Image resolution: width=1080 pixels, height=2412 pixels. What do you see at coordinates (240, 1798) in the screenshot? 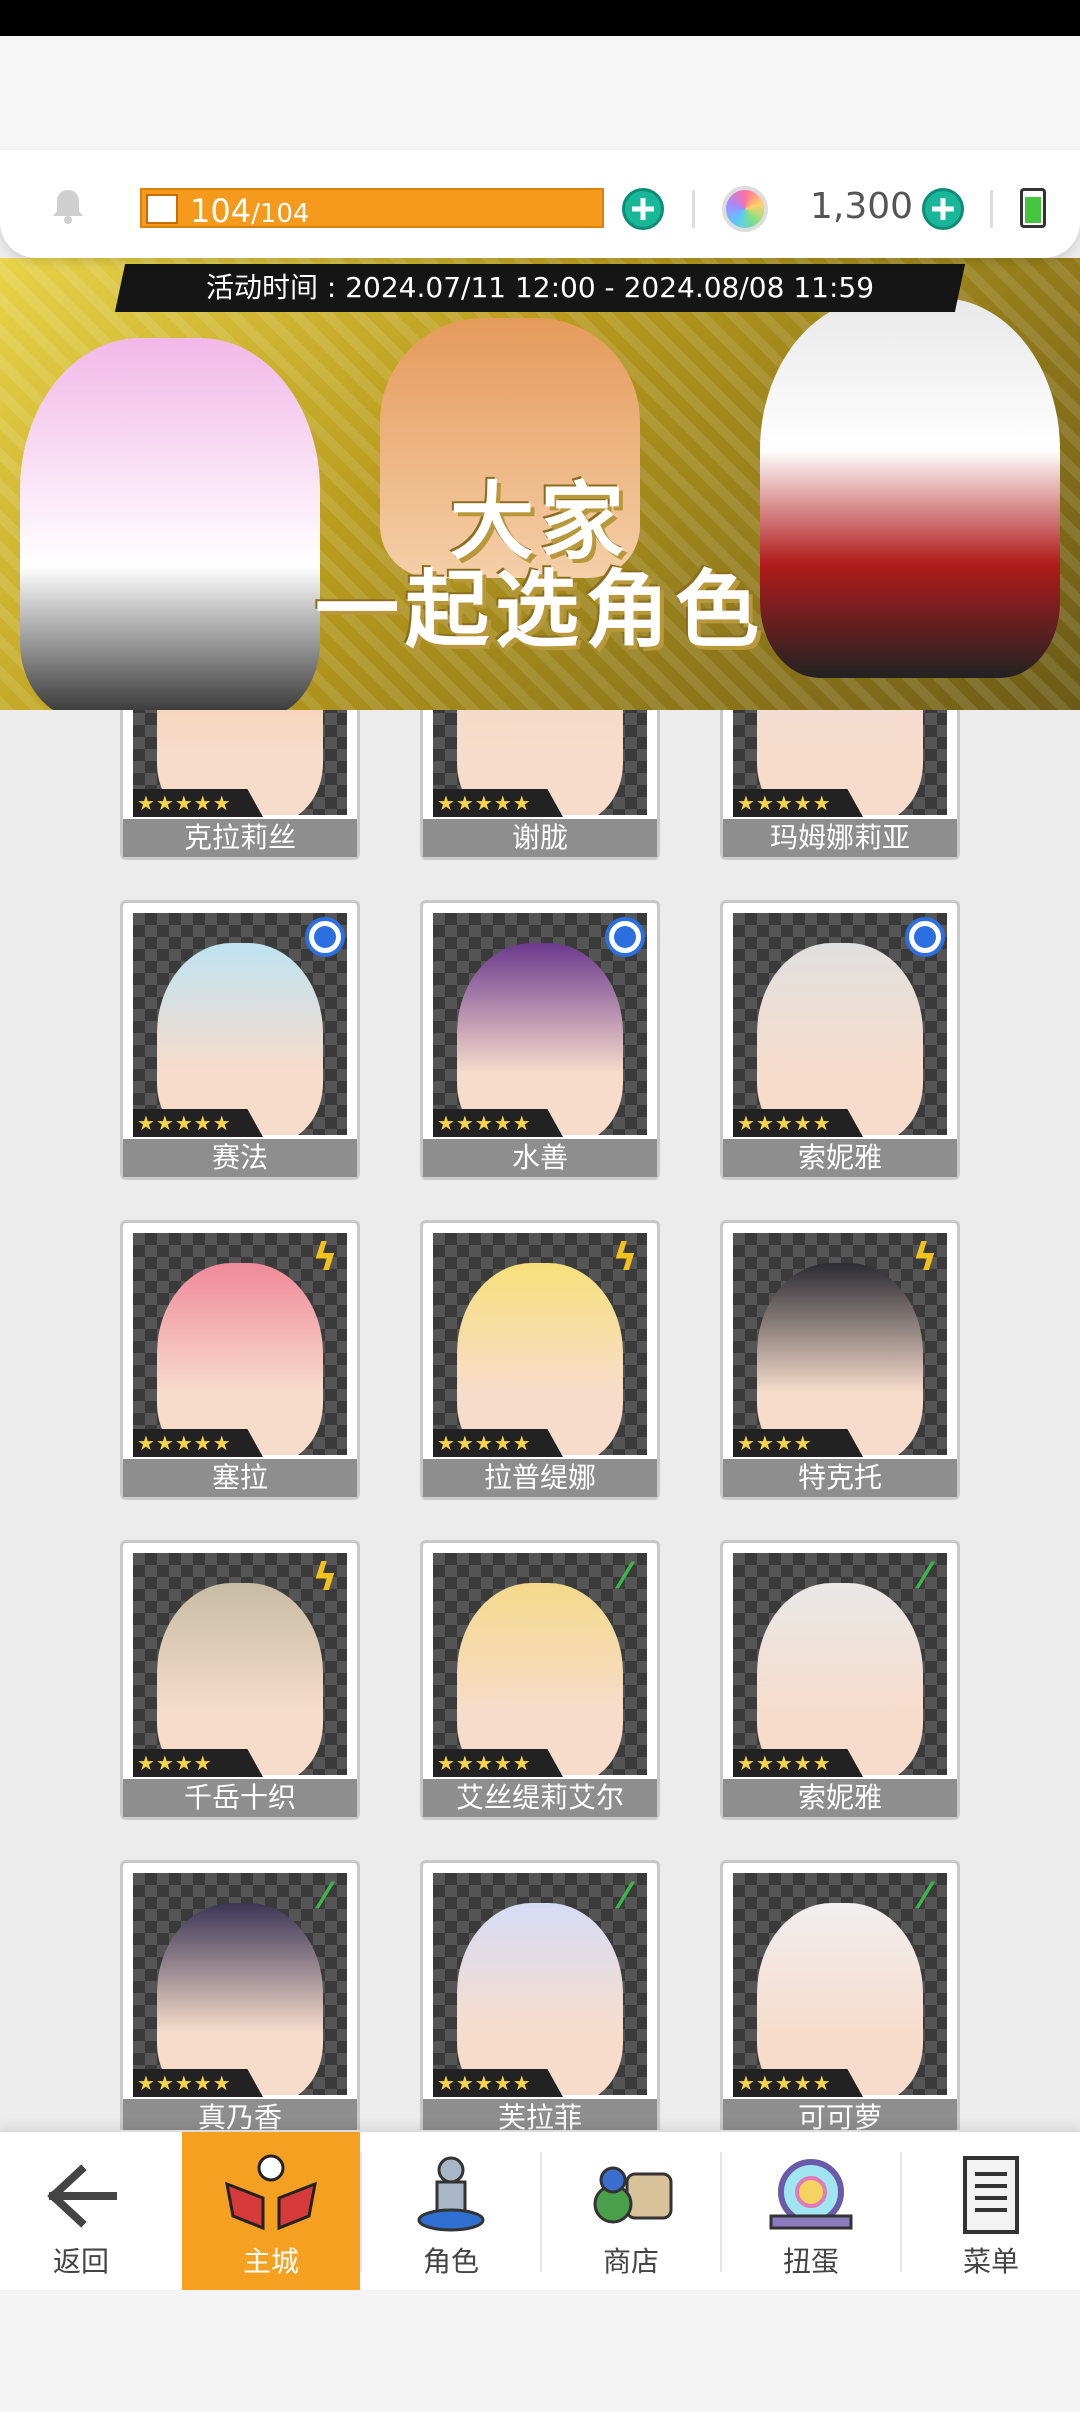
I see `character-name: 千岳十织` at bounding box center [240, 1798].